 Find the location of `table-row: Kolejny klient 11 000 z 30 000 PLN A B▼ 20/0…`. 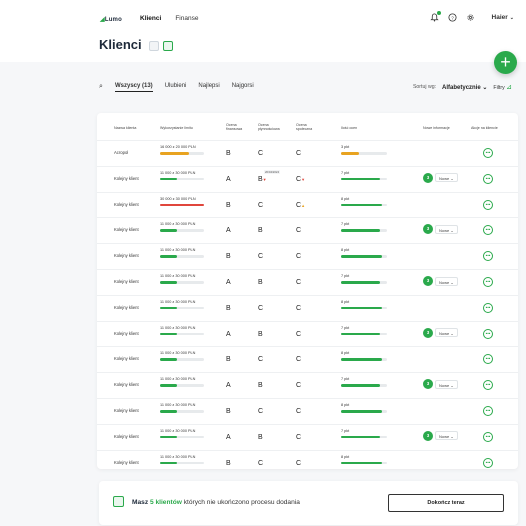

table-row: Kolejny klient 11 000 z 30 000 PLN A B▼ 20/0… is located at coordinates (307, 178).